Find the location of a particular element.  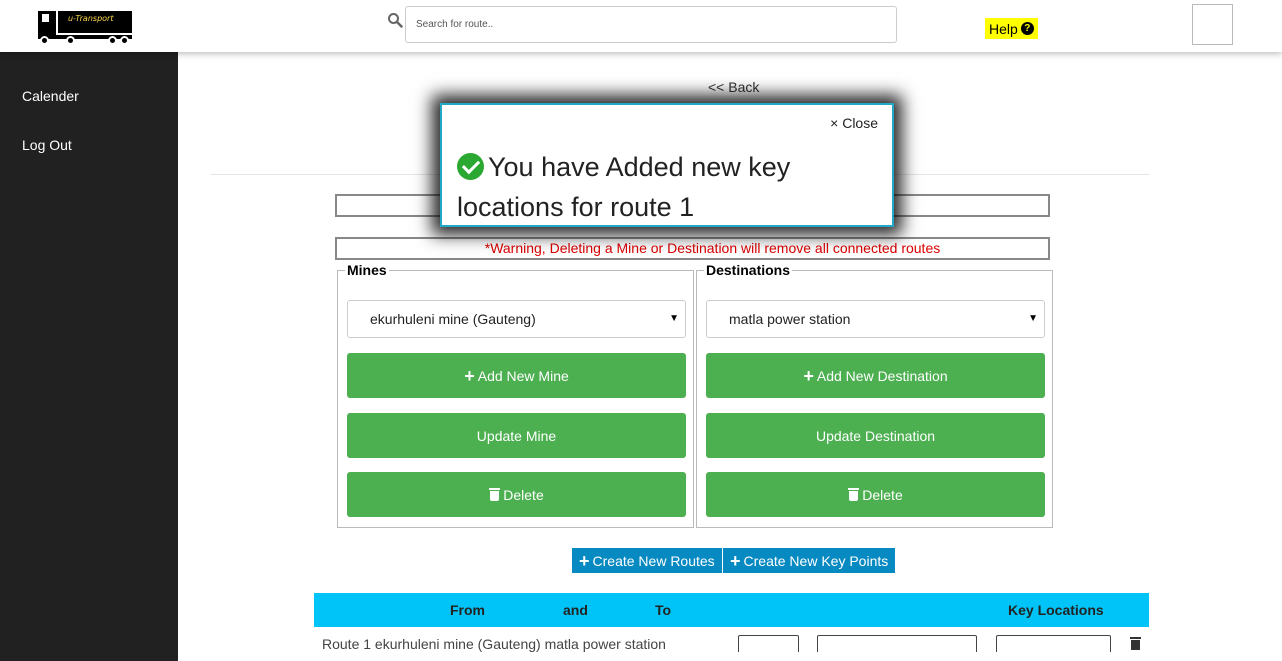

column-header-from: From is located at coordinates (467, 610).